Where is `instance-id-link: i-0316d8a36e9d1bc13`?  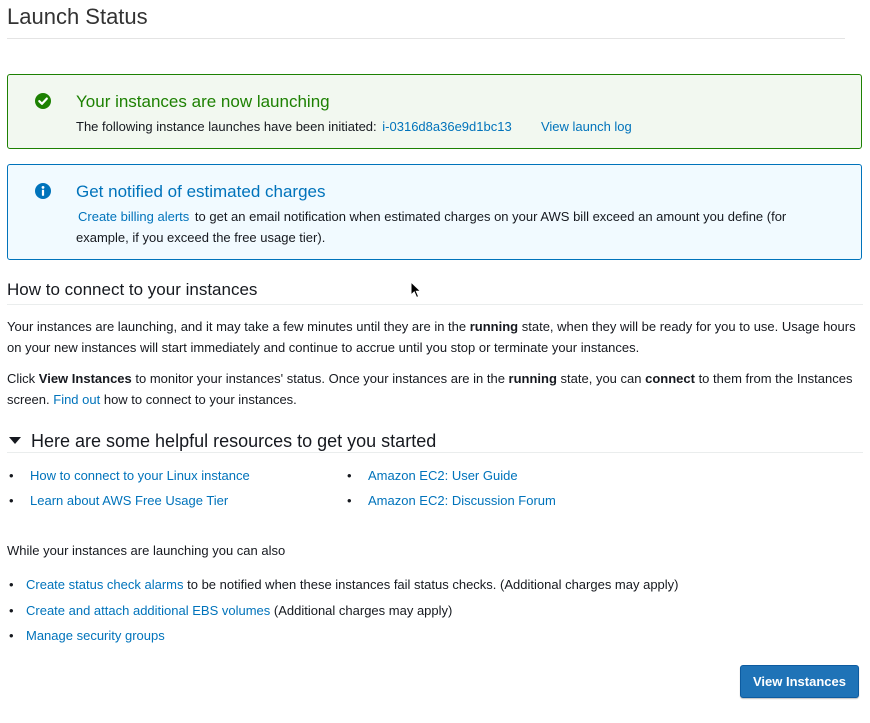
instance-id-link: i-0316d8a36e9d1bc13 is located at coordinates (446, 126).